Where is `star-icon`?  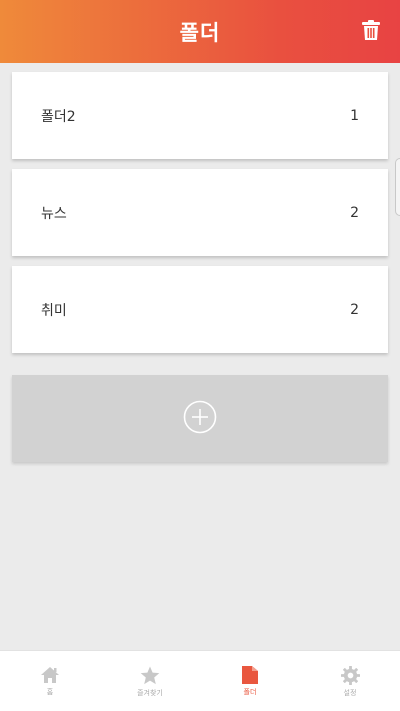 star-icon is located at coordinates (150, 675).